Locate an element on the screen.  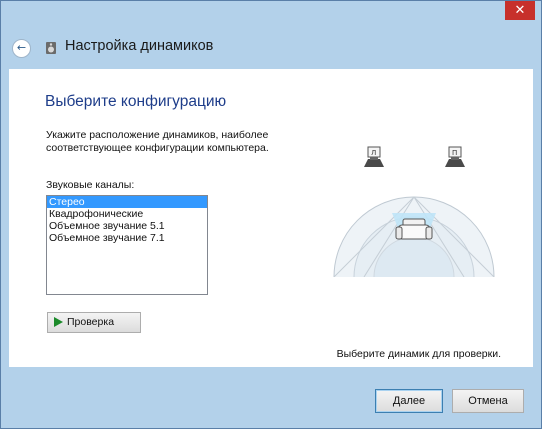
test-button: Проверка is located at coordinates (94, 322).